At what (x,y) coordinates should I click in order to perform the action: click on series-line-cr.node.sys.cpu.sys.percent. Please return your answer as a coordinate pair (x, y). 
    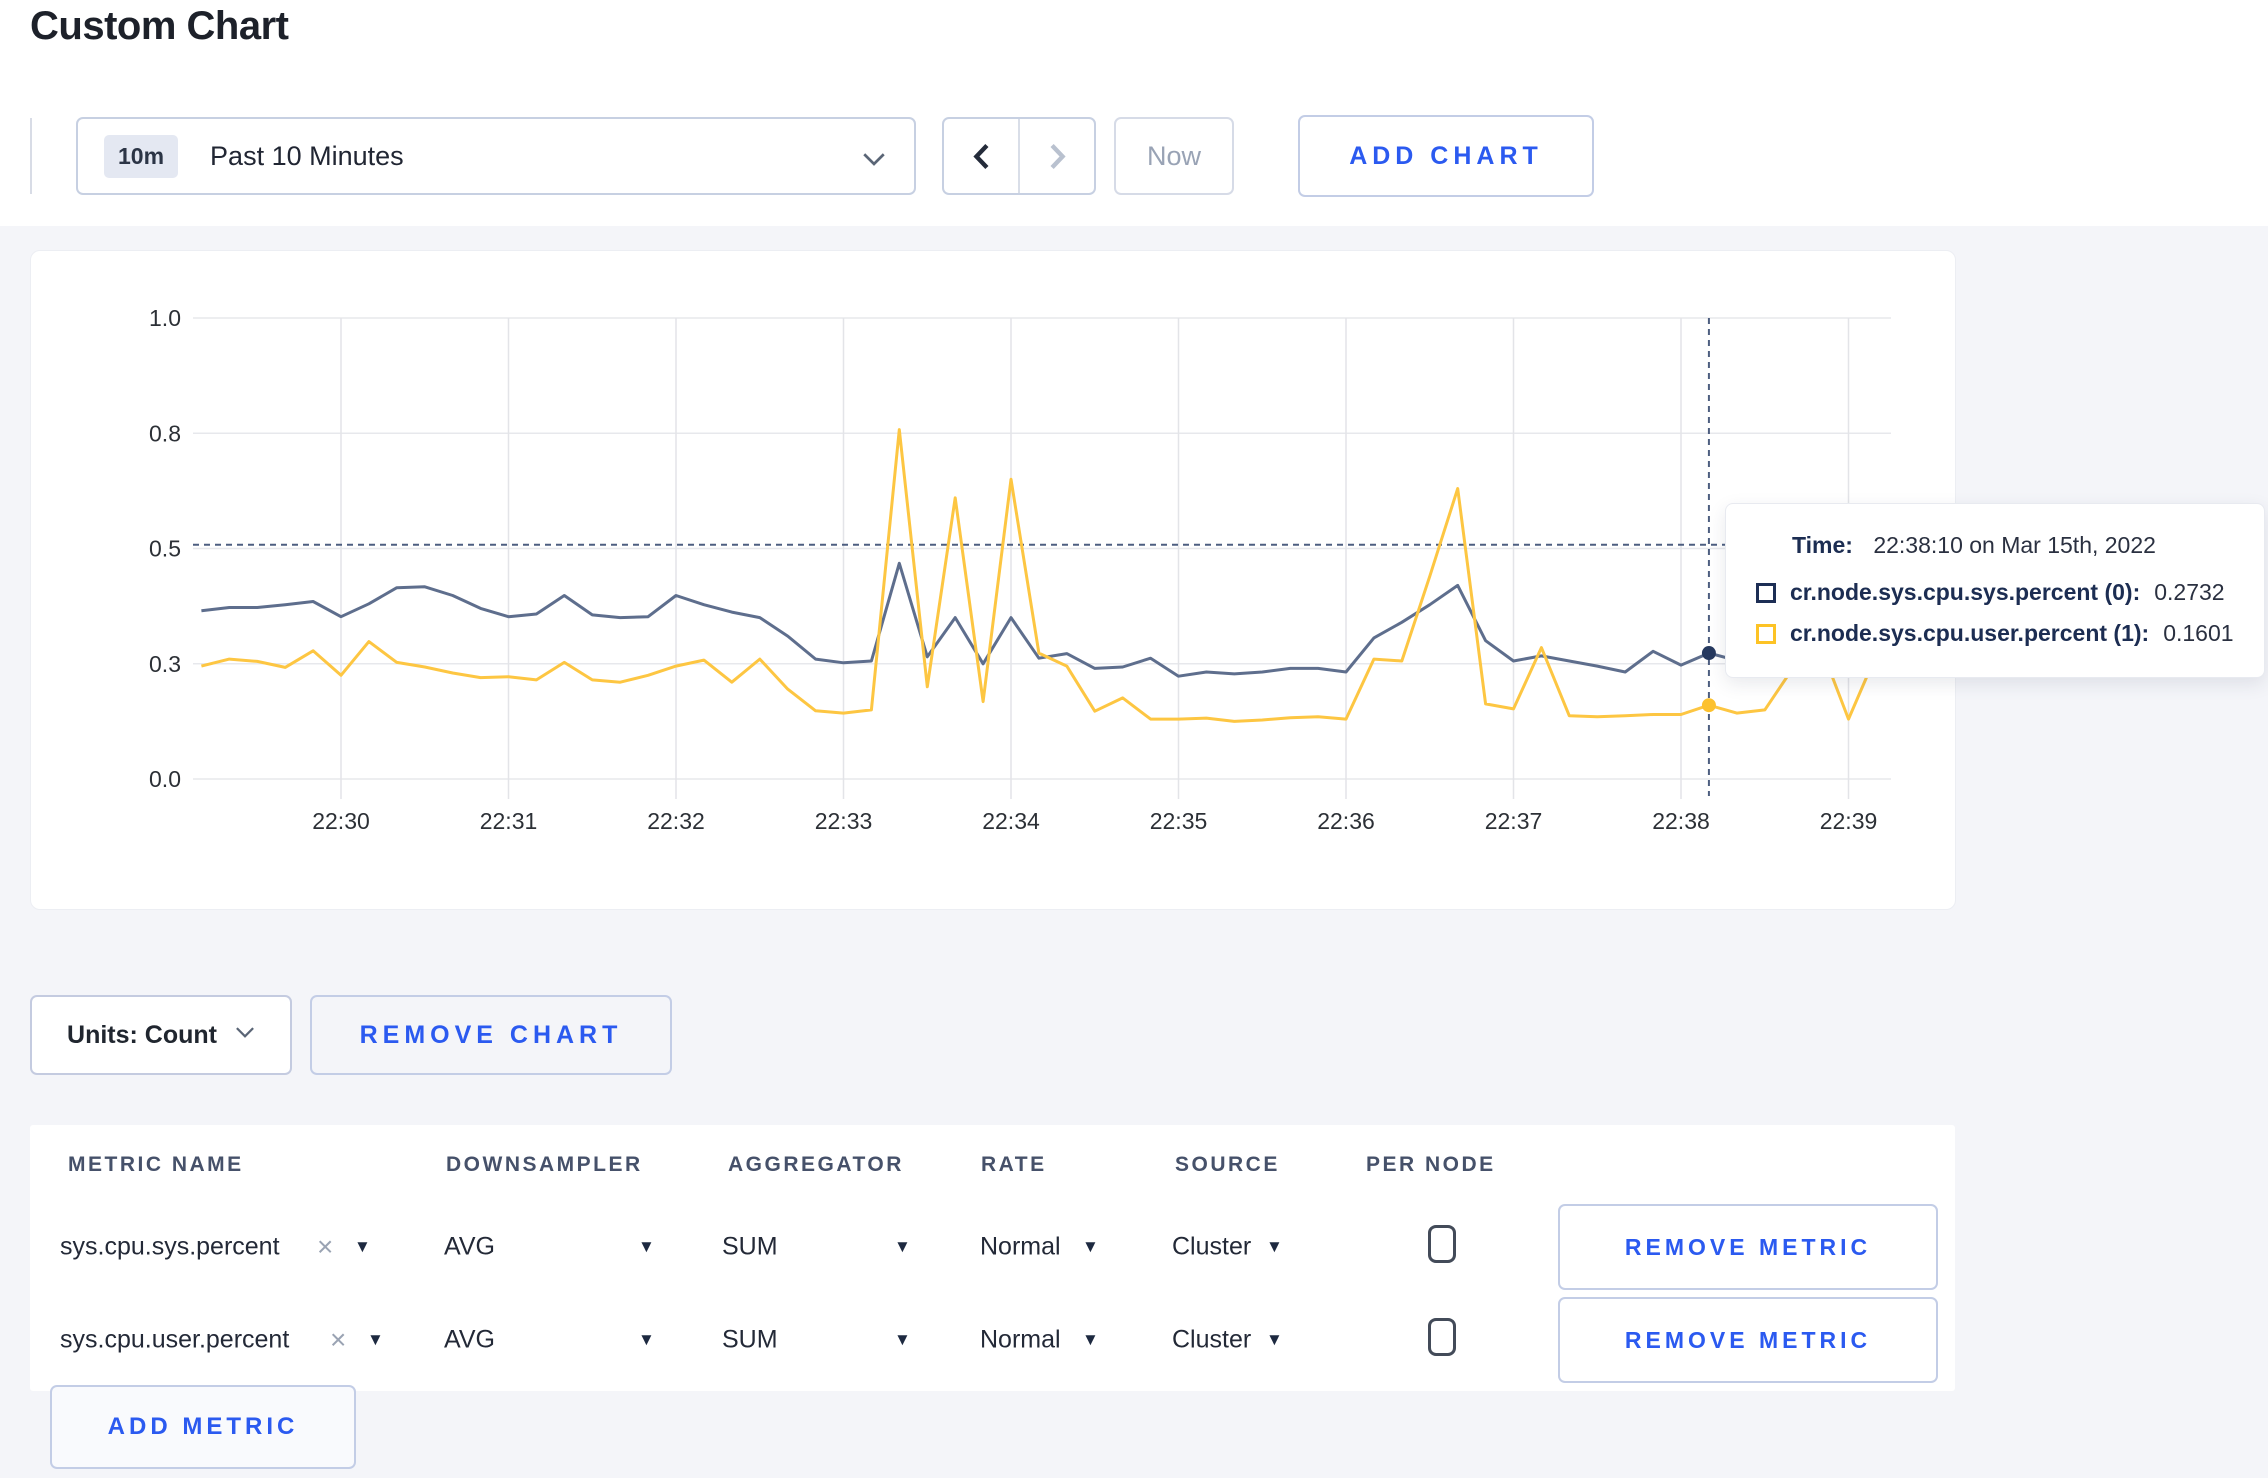
    Looking at the image, I should click on (1039, 619).